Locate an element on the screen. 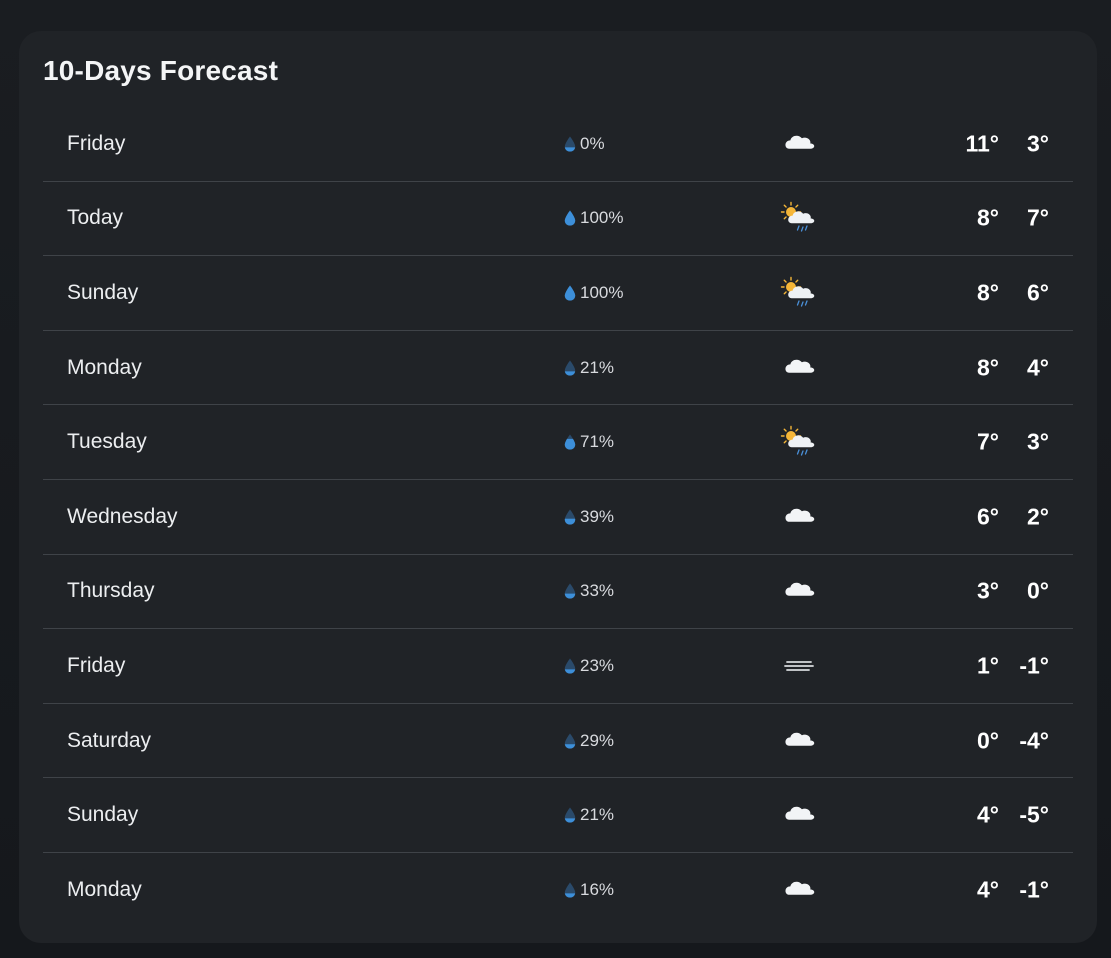 This screenshot has width=1111, height=958. forecast-row: Wednesday 39% 6° 2° is located at coordinates (558, 517).